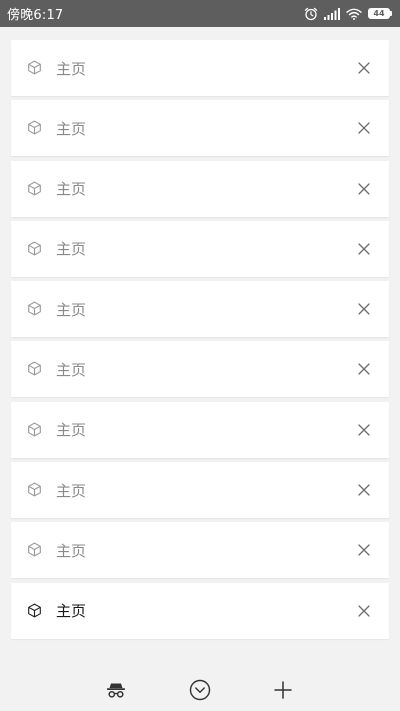 This screenshot has height=711, width=400. I want to click on add-tab-button, so click(283, 690).